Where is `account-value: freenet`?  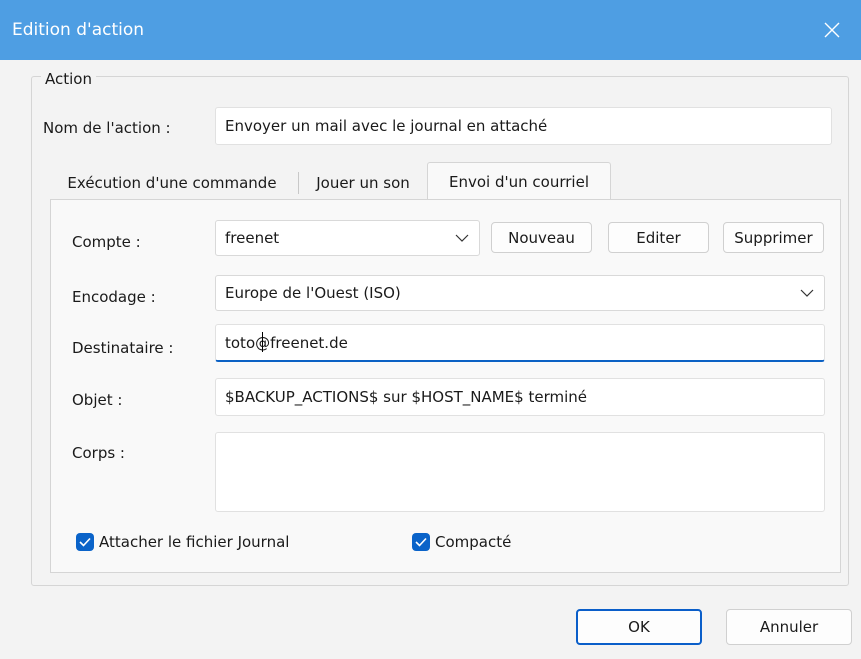
account-value: freenet is located at coordinates (252, 238).